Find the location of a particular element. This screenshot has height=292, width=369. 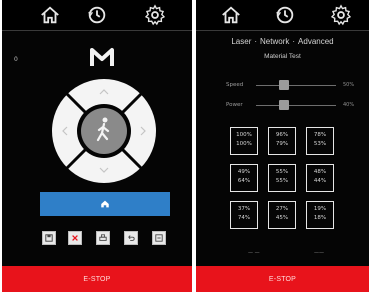

power-slider-track is located at coordinates (296, 105).